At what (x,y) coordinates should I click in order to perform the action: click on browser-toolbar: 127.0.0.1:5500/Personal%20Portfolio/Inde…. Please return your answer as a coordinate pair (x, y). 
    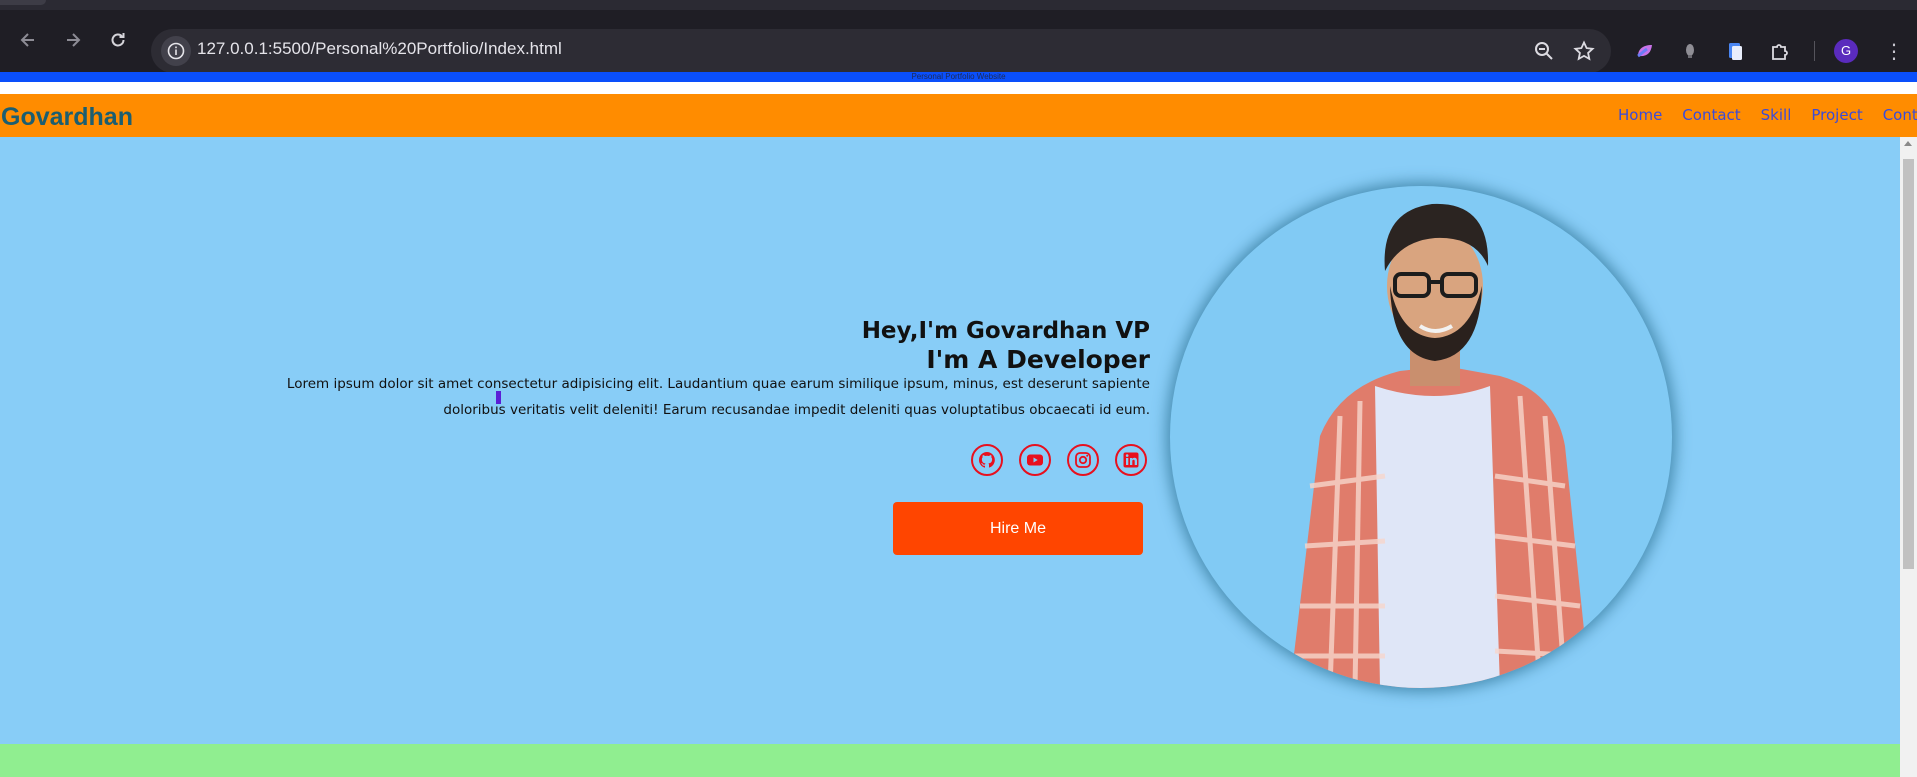
    Looking at the image, I should click on (958, 41).